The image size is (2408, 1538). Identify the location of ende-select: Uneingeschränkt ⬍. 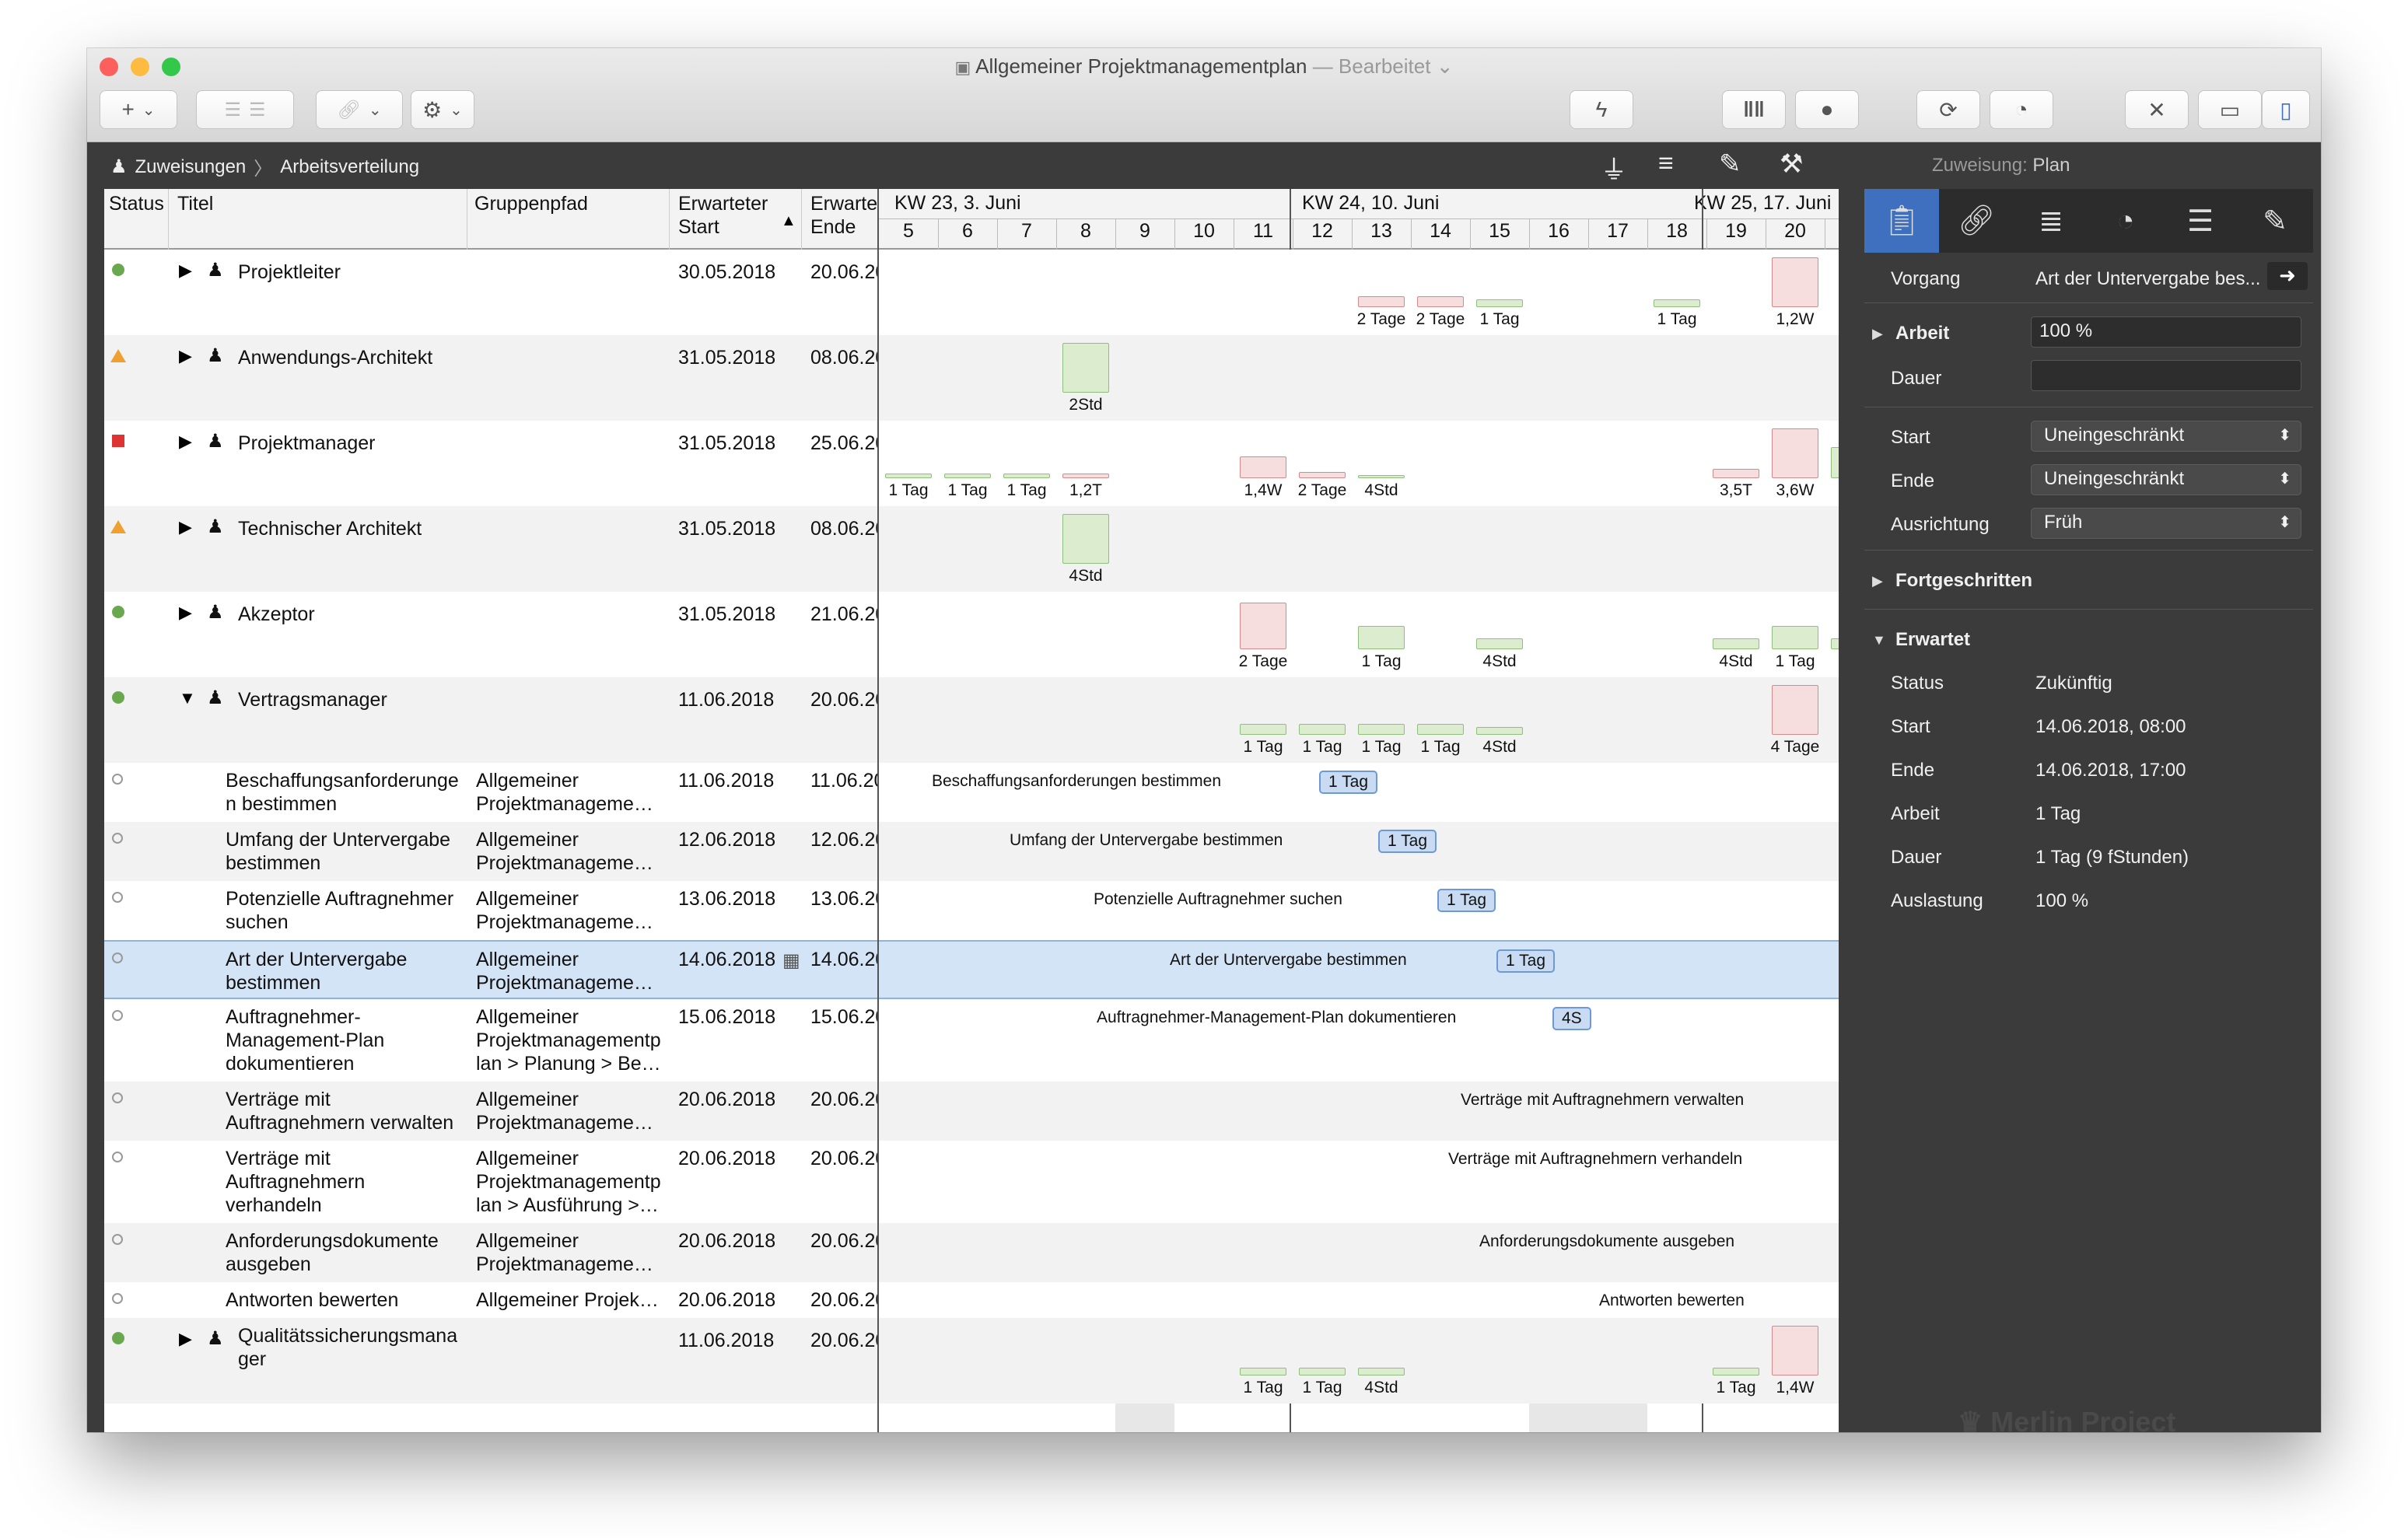
(2166, 479).